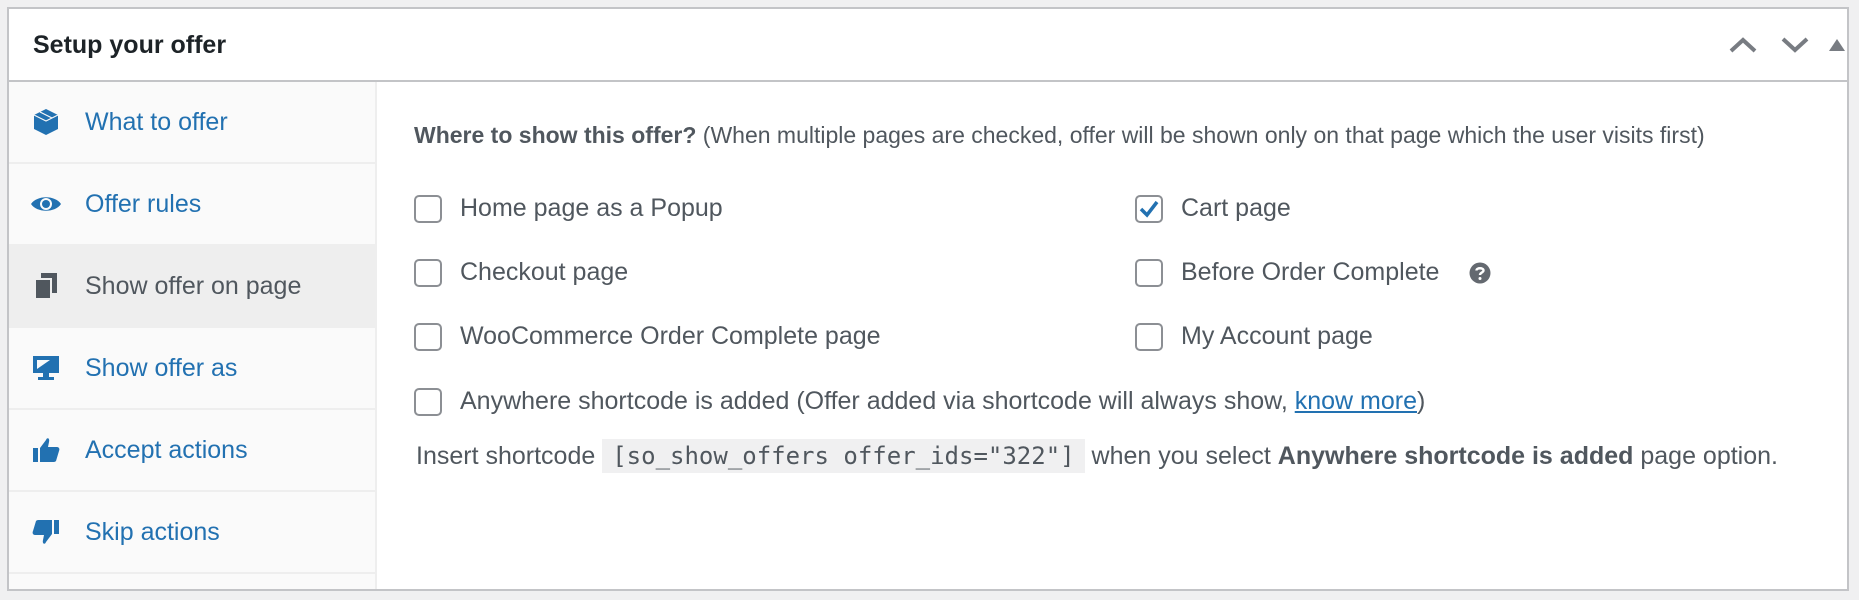 This screenshot has width=1859, height=600. Describe the element at coordinates (46, 204) in the screenshot. I see `eye-icon` at that location.